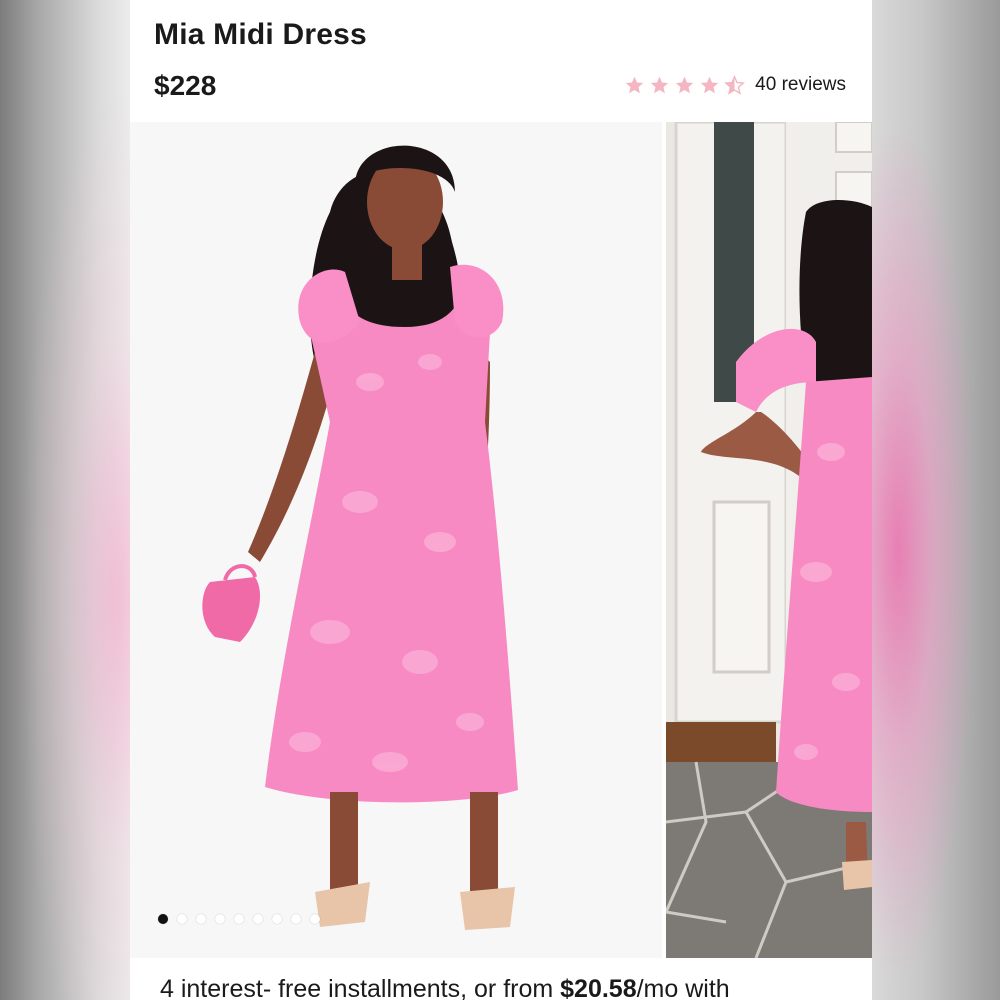 The height and width of the screenshot is (1000, 1000). Describe the element at coordinates (65, 500) in the screenshot. I see `blurred-background-left` at that location.